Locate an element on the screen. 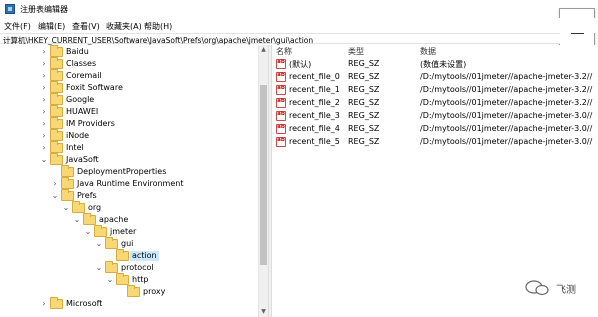 This screenshot has height=317, width=598. menu-view: 查看(V) is located at coordinates (86, 26).